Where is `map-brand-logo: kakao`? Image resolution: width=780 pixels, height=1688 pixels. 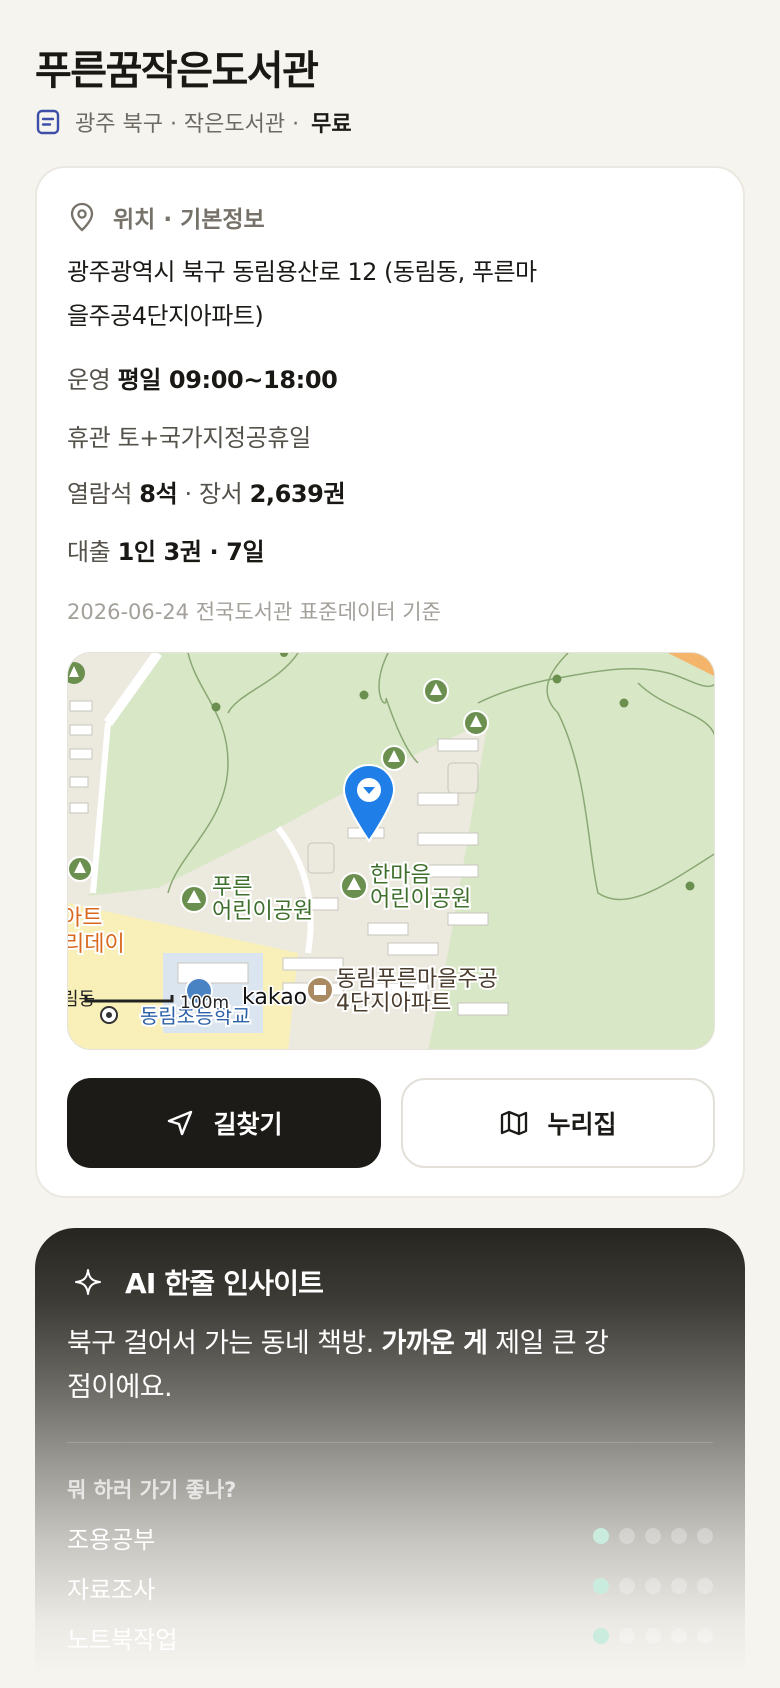
map-brand-logo: kakao is located at coordinates (274, 997).